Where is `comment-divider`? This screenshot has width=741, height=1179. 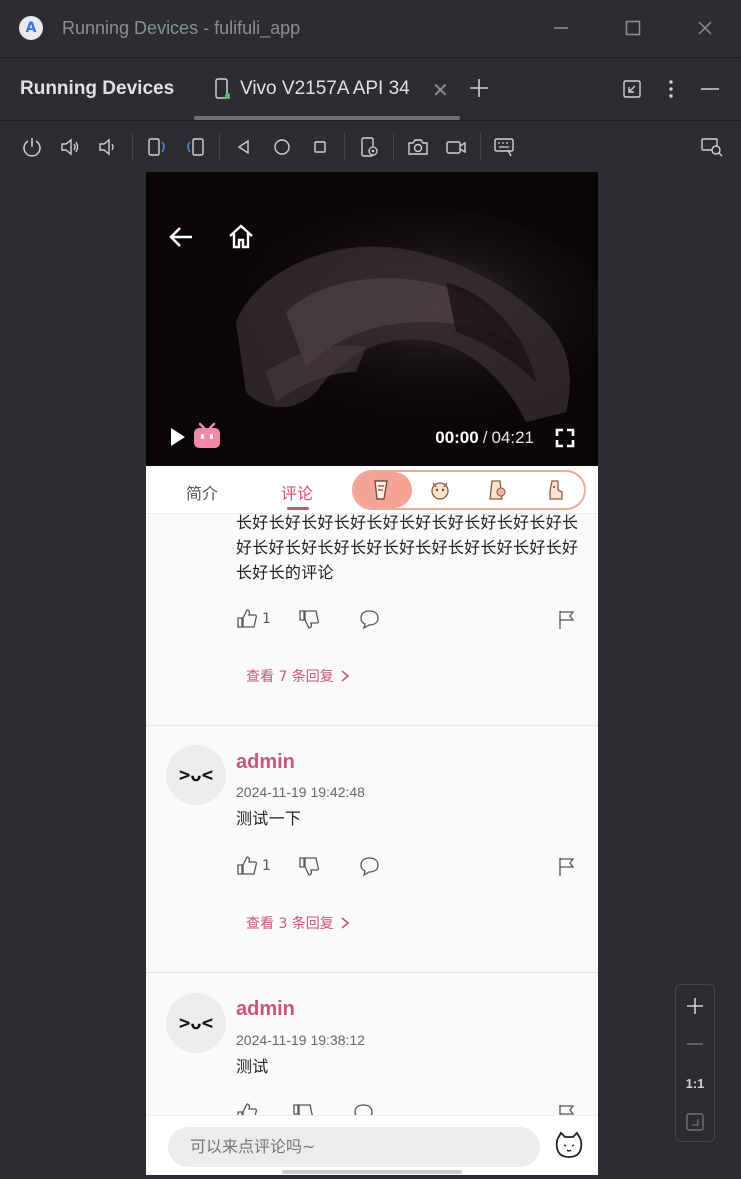
comment-divider is located at coordinates (372, 725).